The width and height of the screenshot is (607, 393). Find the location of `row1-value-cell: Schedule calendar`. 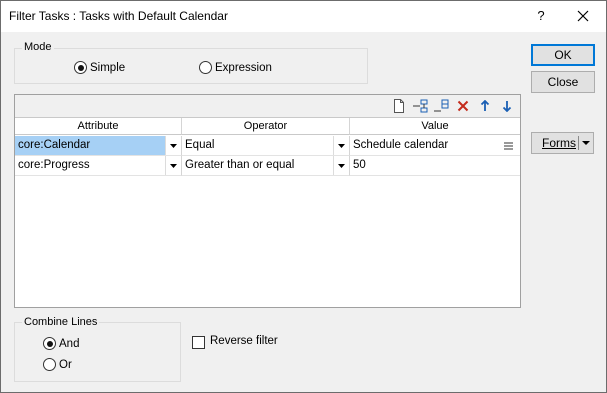

row1-value-cell: Schedule calendar is located at coordinates (435, 146).